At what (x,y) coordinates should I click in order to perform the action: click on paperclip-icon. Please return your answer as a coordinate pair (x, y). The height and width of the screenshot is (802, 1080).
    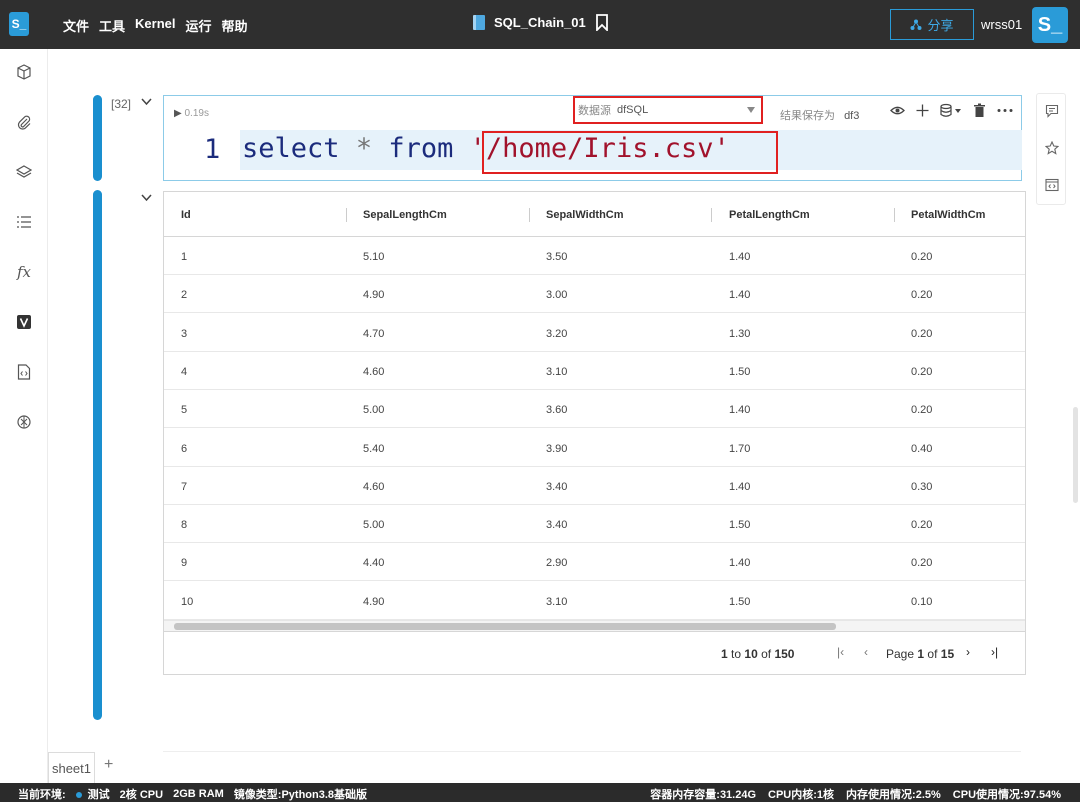
    Looking at the image, I should click on (24, 122).